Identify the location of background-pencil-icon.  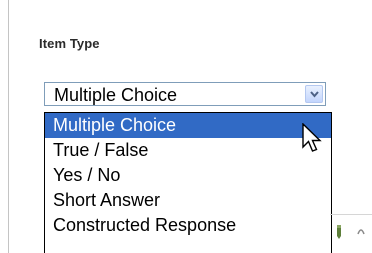
(339, 232).